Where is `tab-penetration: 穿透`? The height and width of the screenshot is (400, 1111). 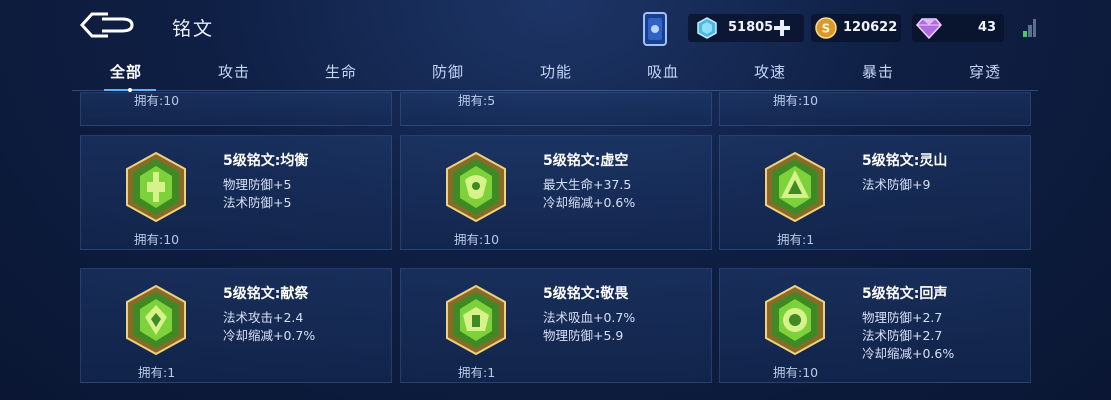 tab-penetration: 穿透 is located at coordinates (985, 71).